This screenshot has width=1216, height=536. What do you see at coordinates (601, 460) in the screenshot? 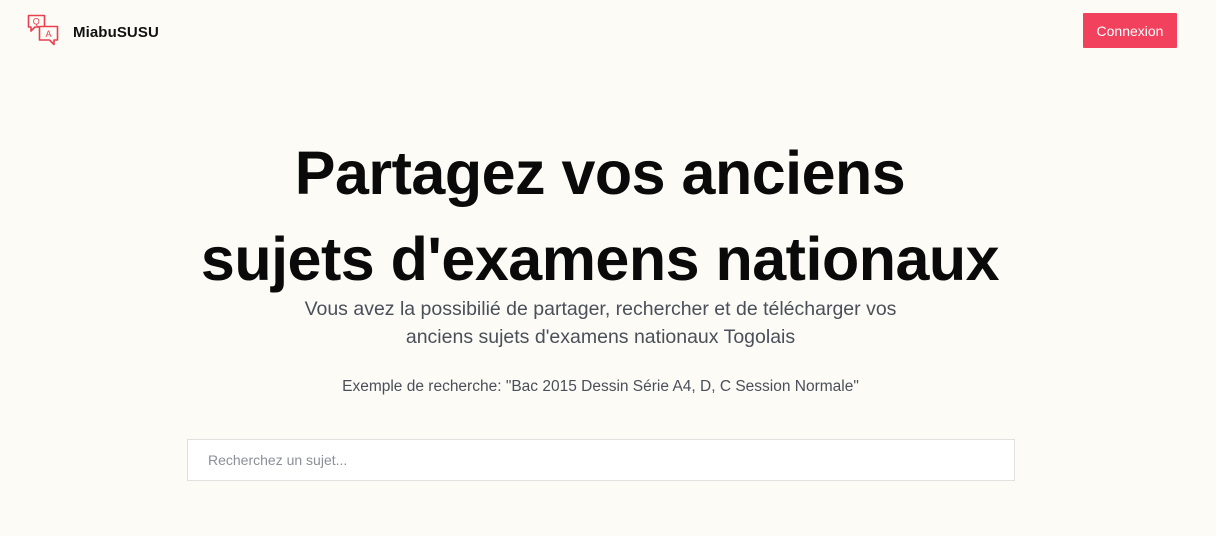
I see `search-input` at bounding box center [601, 460].